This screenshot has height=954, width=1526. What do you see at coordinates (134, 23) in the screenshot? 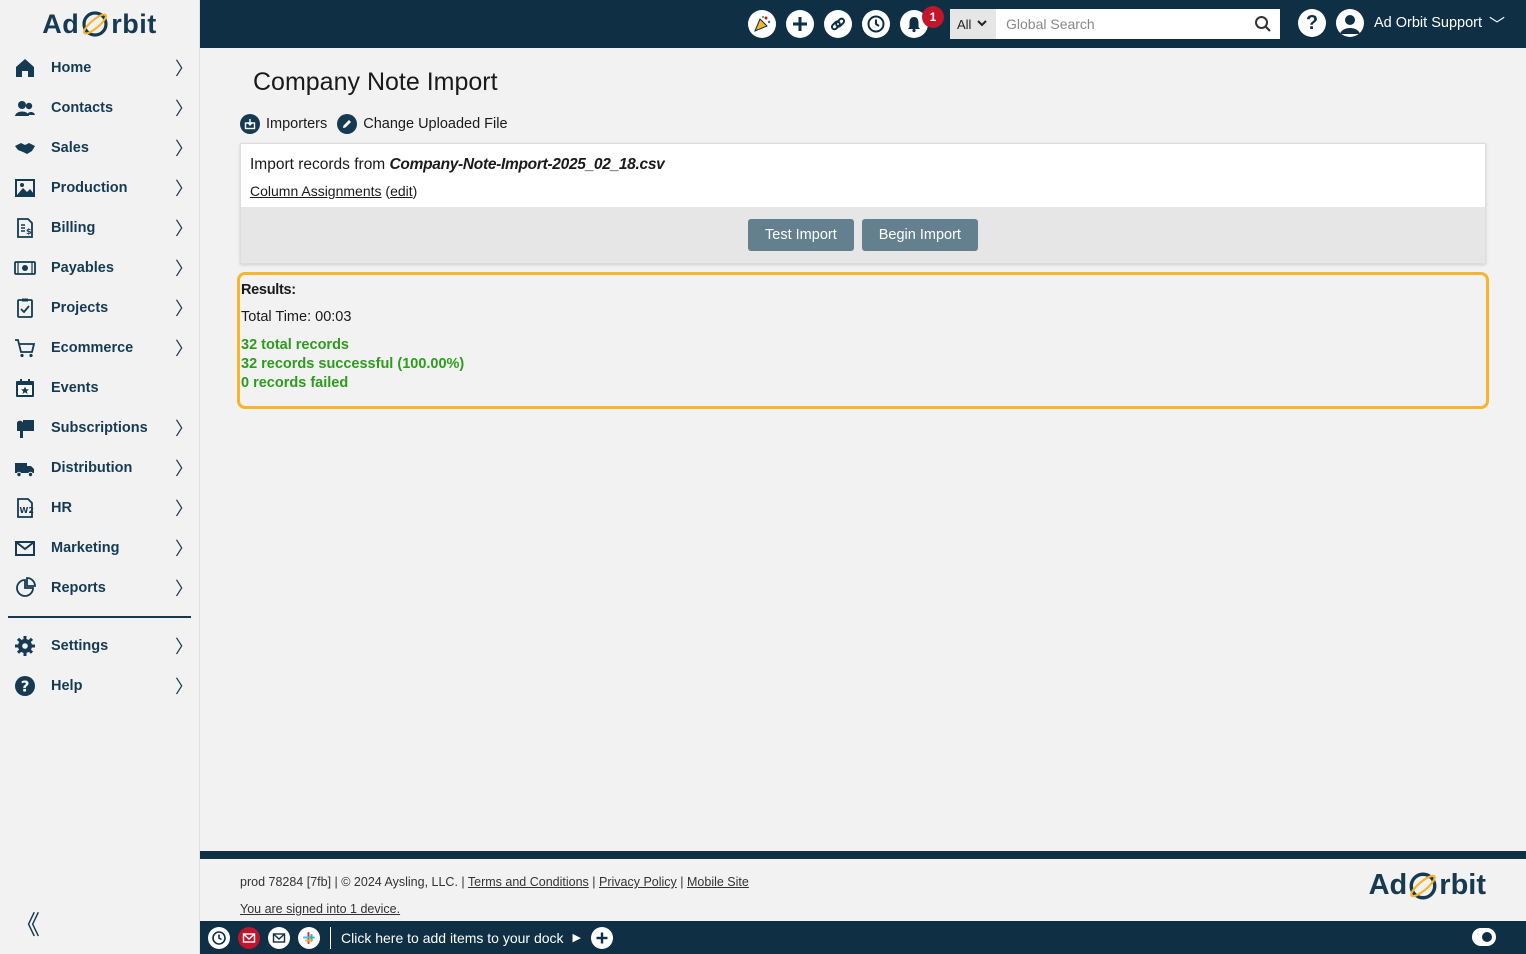
I see `logo-text-right: rbit` at bounding box center [134, 23].